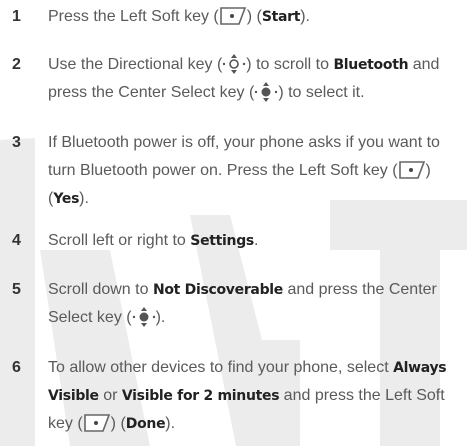 The height and width of the screenshot is (446, 467). Describe the element at coordinates (16, 367) in the screenshot. I see `step-number: 6` at that location.